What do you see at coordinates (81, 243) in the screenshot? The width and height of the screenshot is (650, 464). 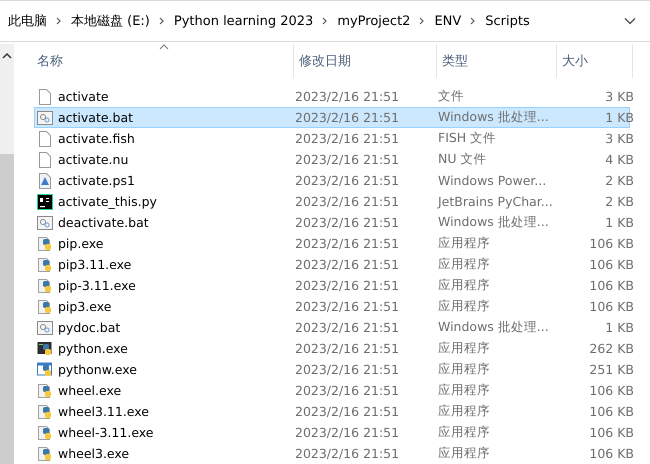 I see `file-name: pip.exe` at bounding box center [81, 243].